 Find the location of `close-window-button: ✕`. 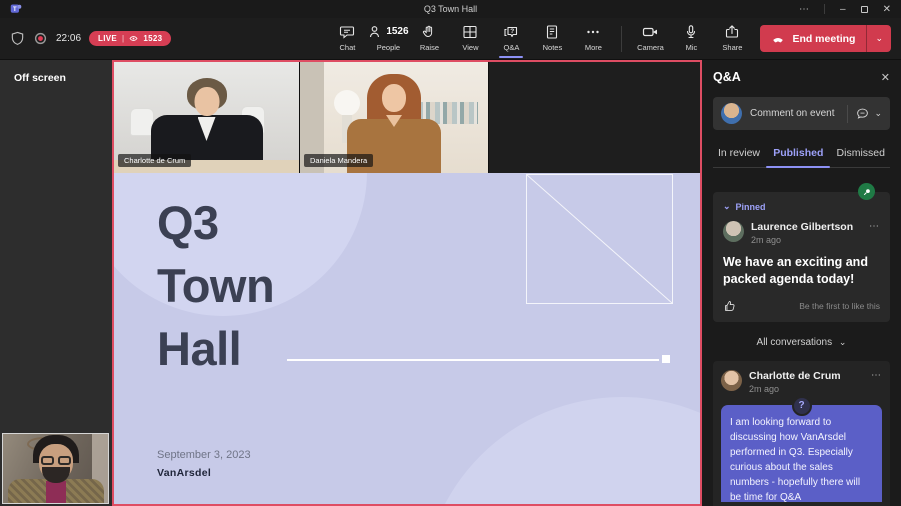

close-window-button: ✕ is located at coordinates (887, 9).